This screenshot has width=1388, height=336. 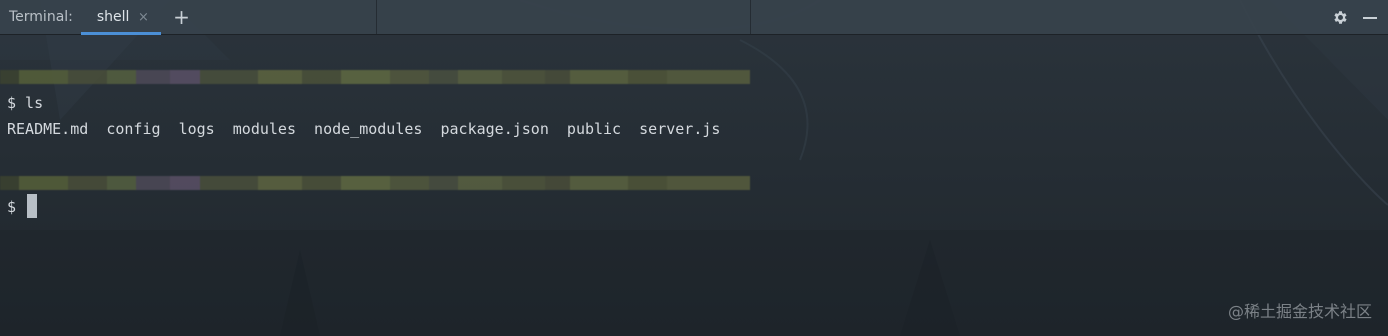 I want to click on terminal-title: Terminal:, so click(x=41, y=17).